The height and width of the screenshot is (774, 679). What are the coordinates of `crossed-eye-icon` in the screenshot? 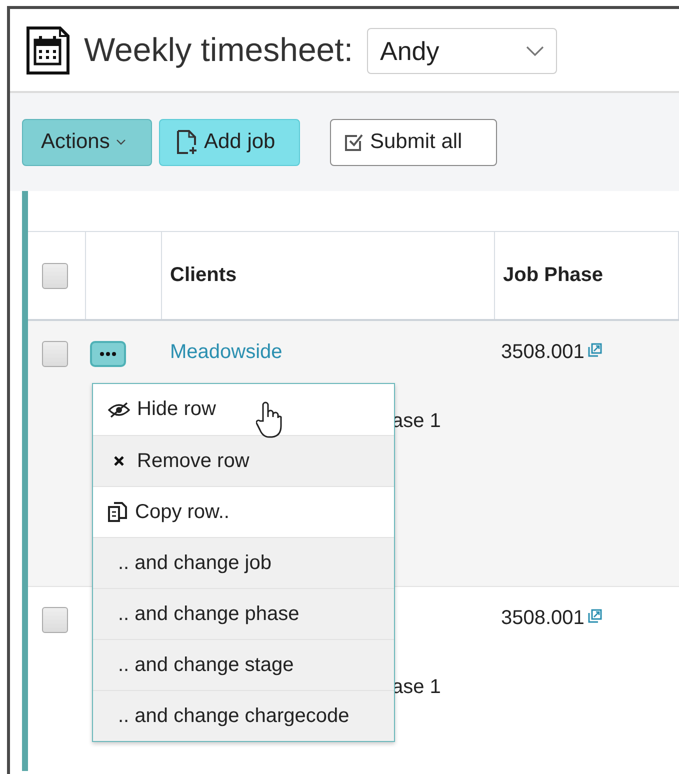 It's located at (119, 410).